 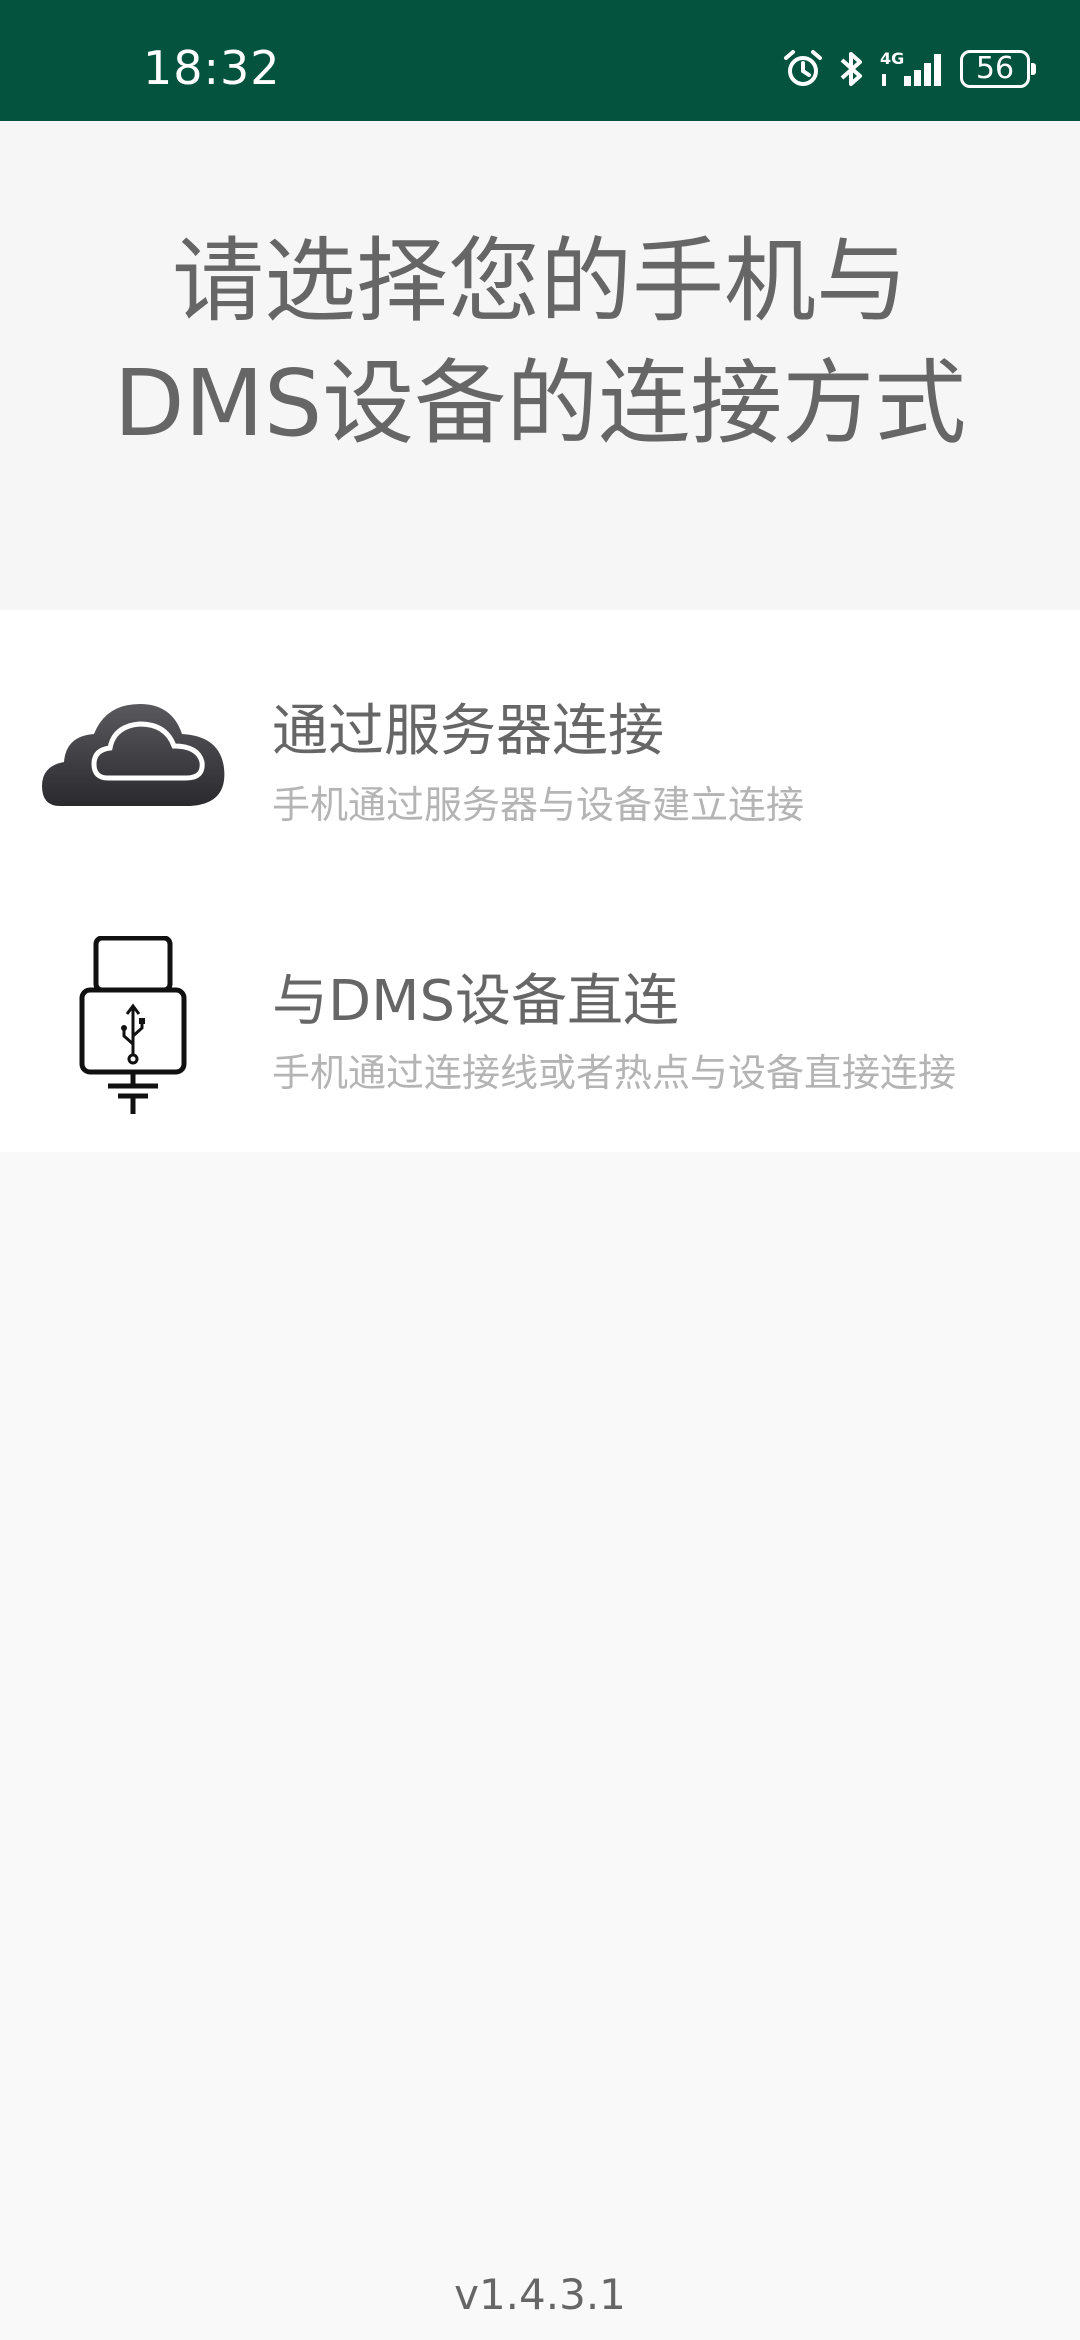 I want to click on signal-4g-icon: 4G, so click(x=913, y=69).